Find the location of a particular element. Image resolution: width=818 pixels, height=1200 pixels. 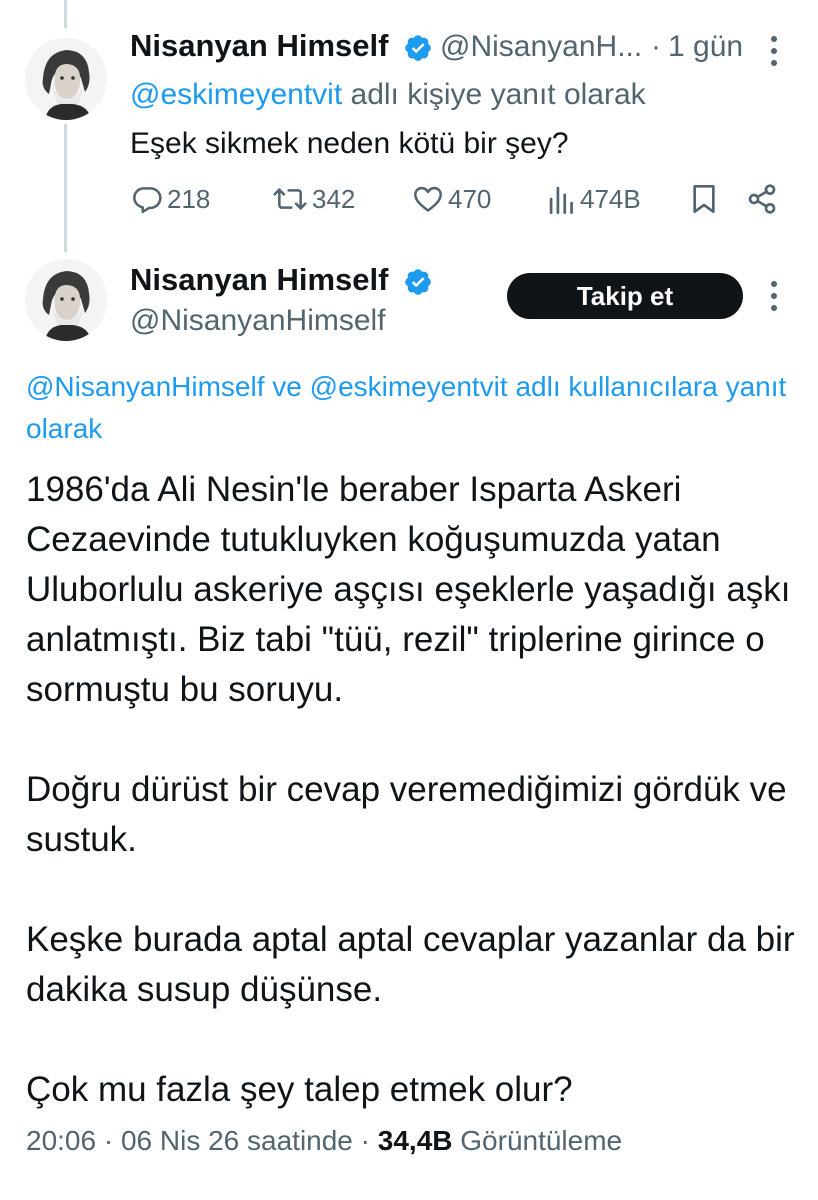

main-avatar is located at coordinates (66, 300).